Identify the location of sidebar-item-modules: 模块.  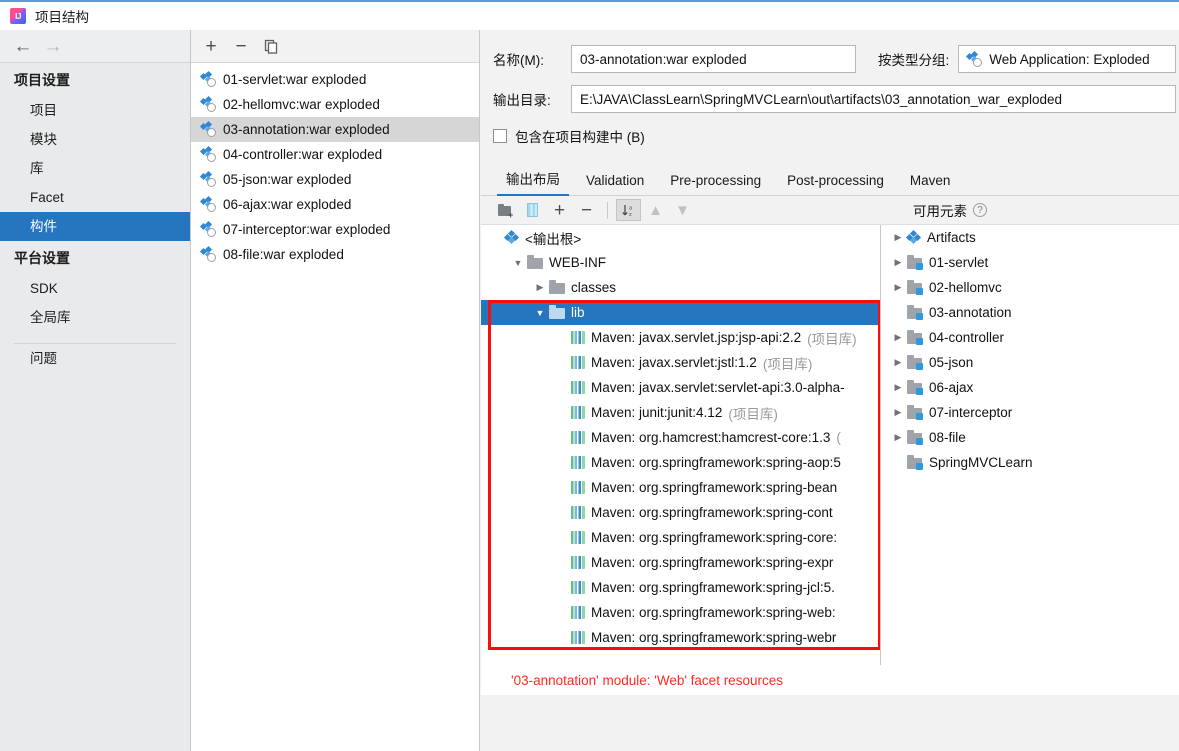
(95, 139).